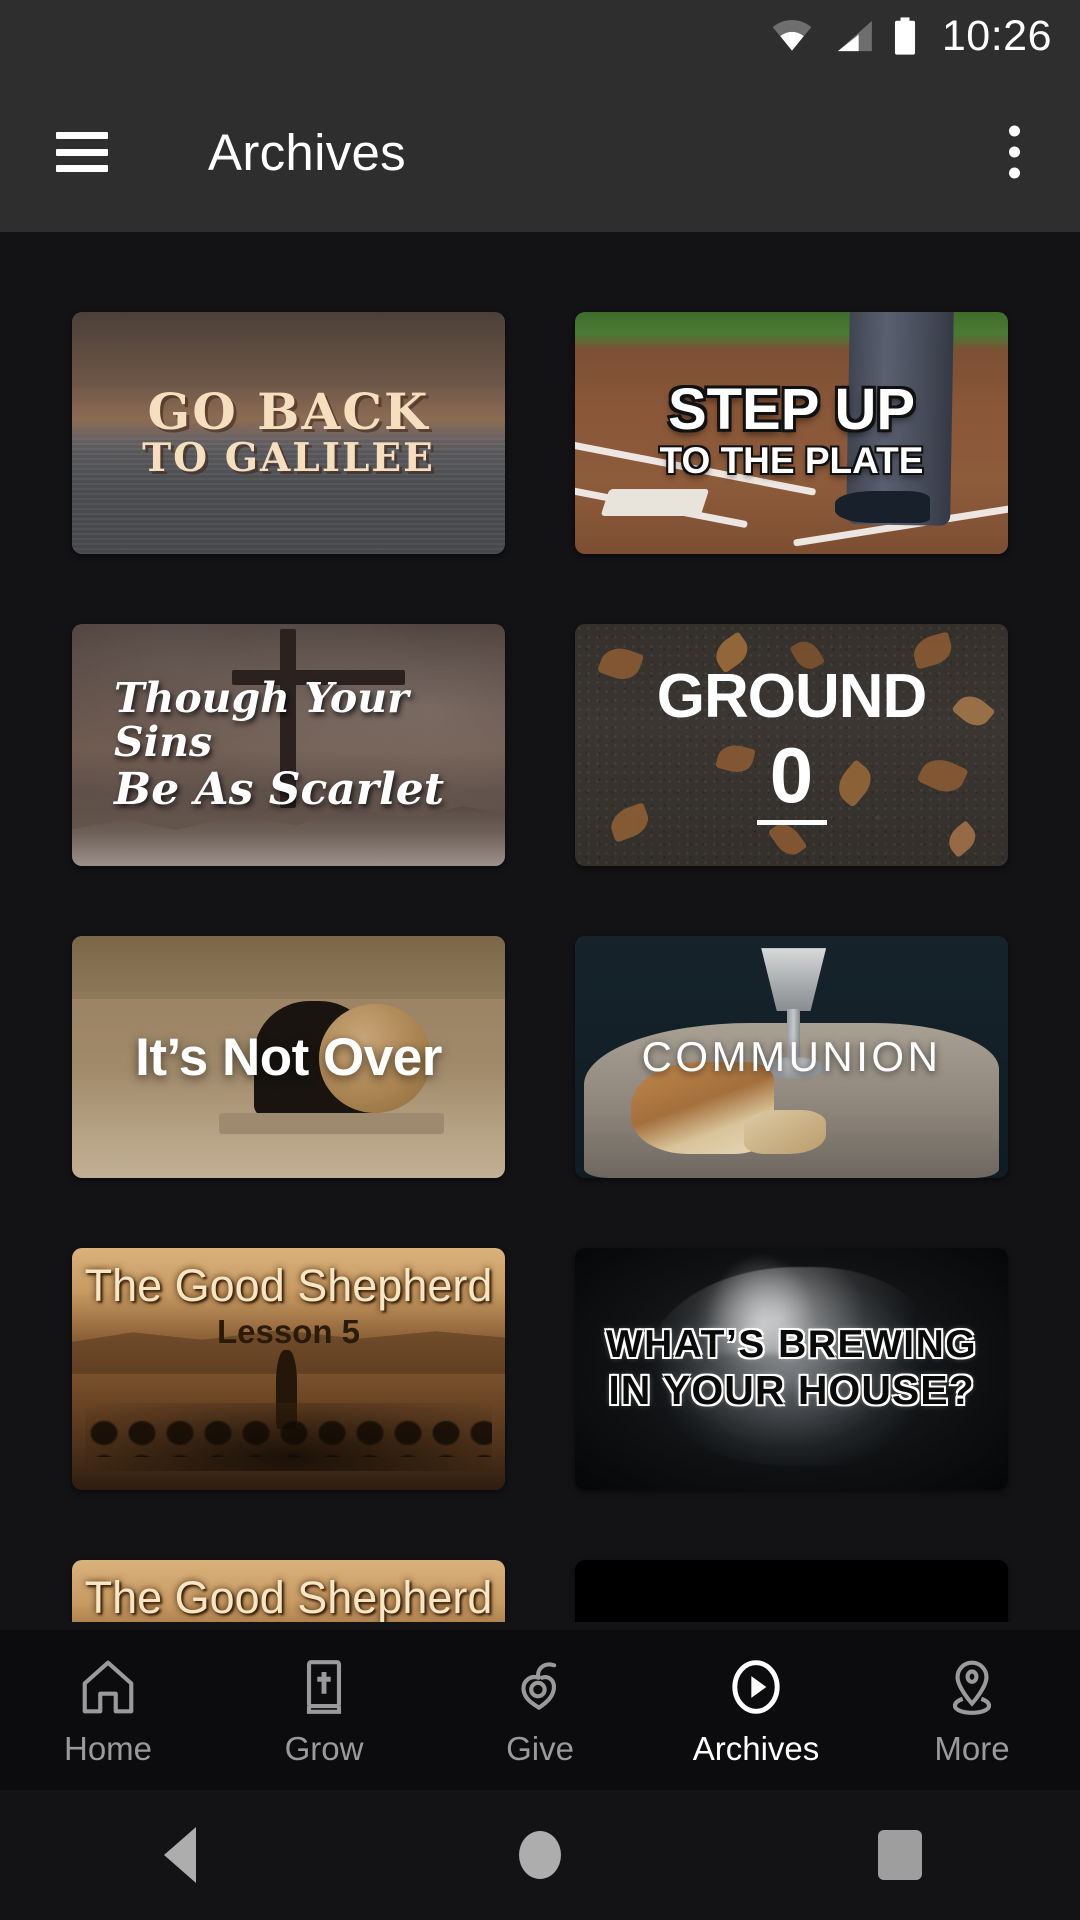 Image resolution: width=1080 pixels, height=1920 pixels. Describe the element at coordinates (540, 152) in the screenshot. I see `app-bar: Archives` at that location.